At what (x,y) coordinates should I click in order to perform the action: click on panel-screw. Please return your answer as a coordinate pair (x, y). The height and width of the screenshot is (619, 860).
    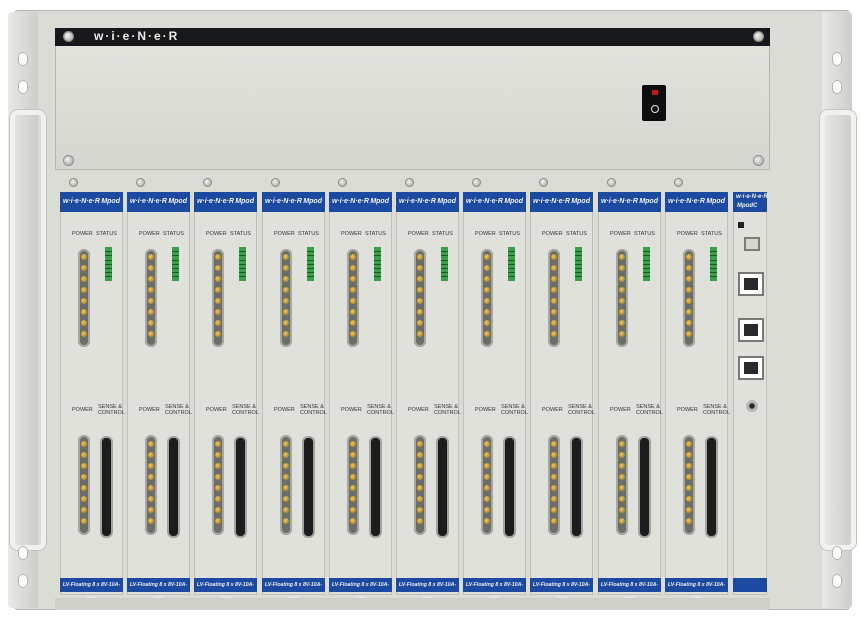
    Looking at the image, I should click on (758, 36).